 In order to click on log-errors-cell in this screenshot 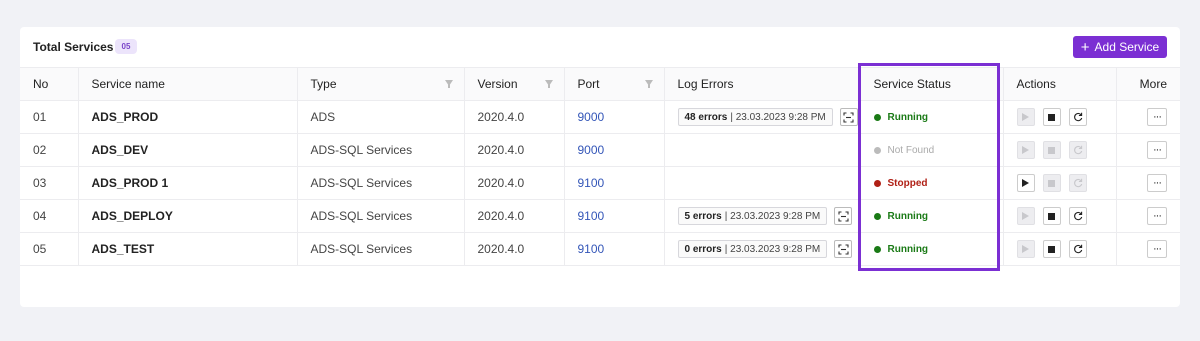, I will do `click(762, 183)`.